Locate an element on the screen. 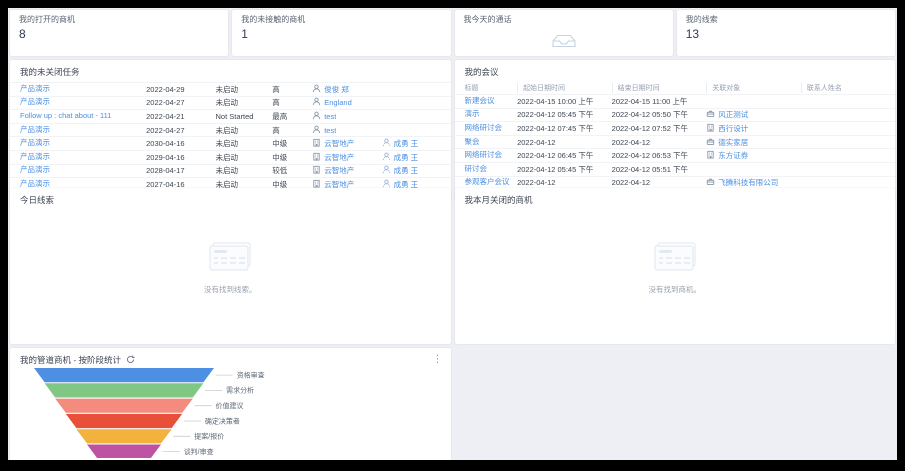  meeting-title-link: 演示 is located at coordinates (472, 113).